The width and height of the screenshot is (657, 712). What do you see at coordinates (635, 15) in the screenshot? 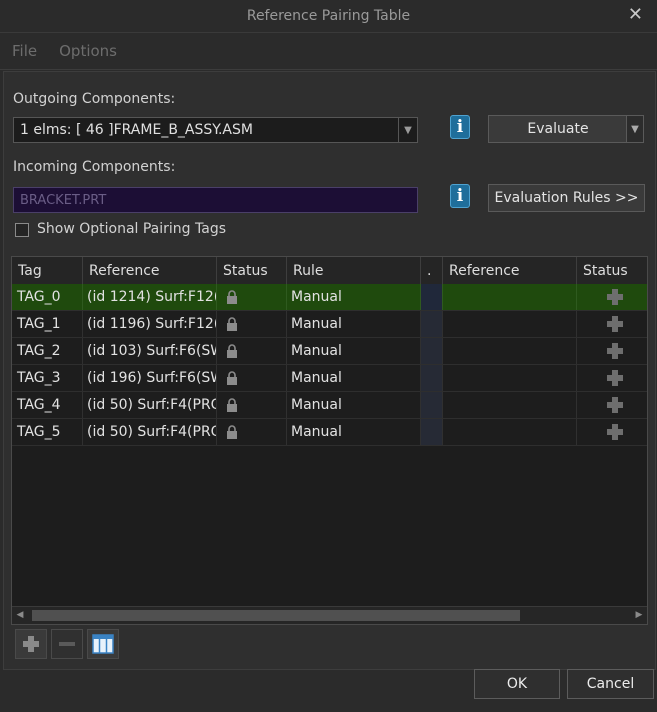
I see `close-icon: ✕` at bounding box center [635, 15].